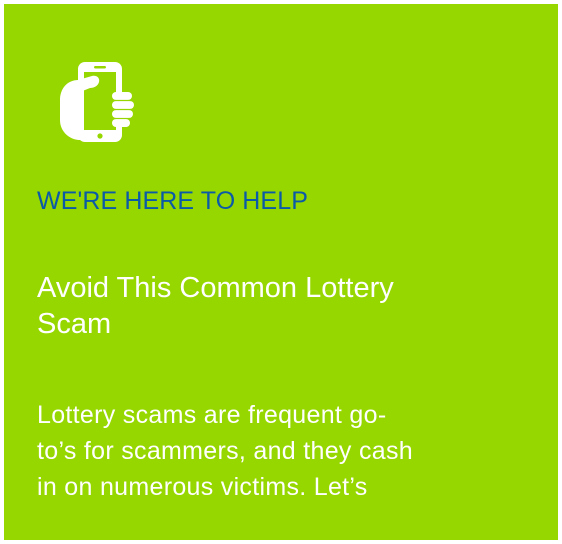 This screenshot has width=562, height=544. What do you see at coordinates (287, 306) in the screenshot?
I see `article-headline: Avoid This Common Lottery Scam` at bounding box center [287, 306].